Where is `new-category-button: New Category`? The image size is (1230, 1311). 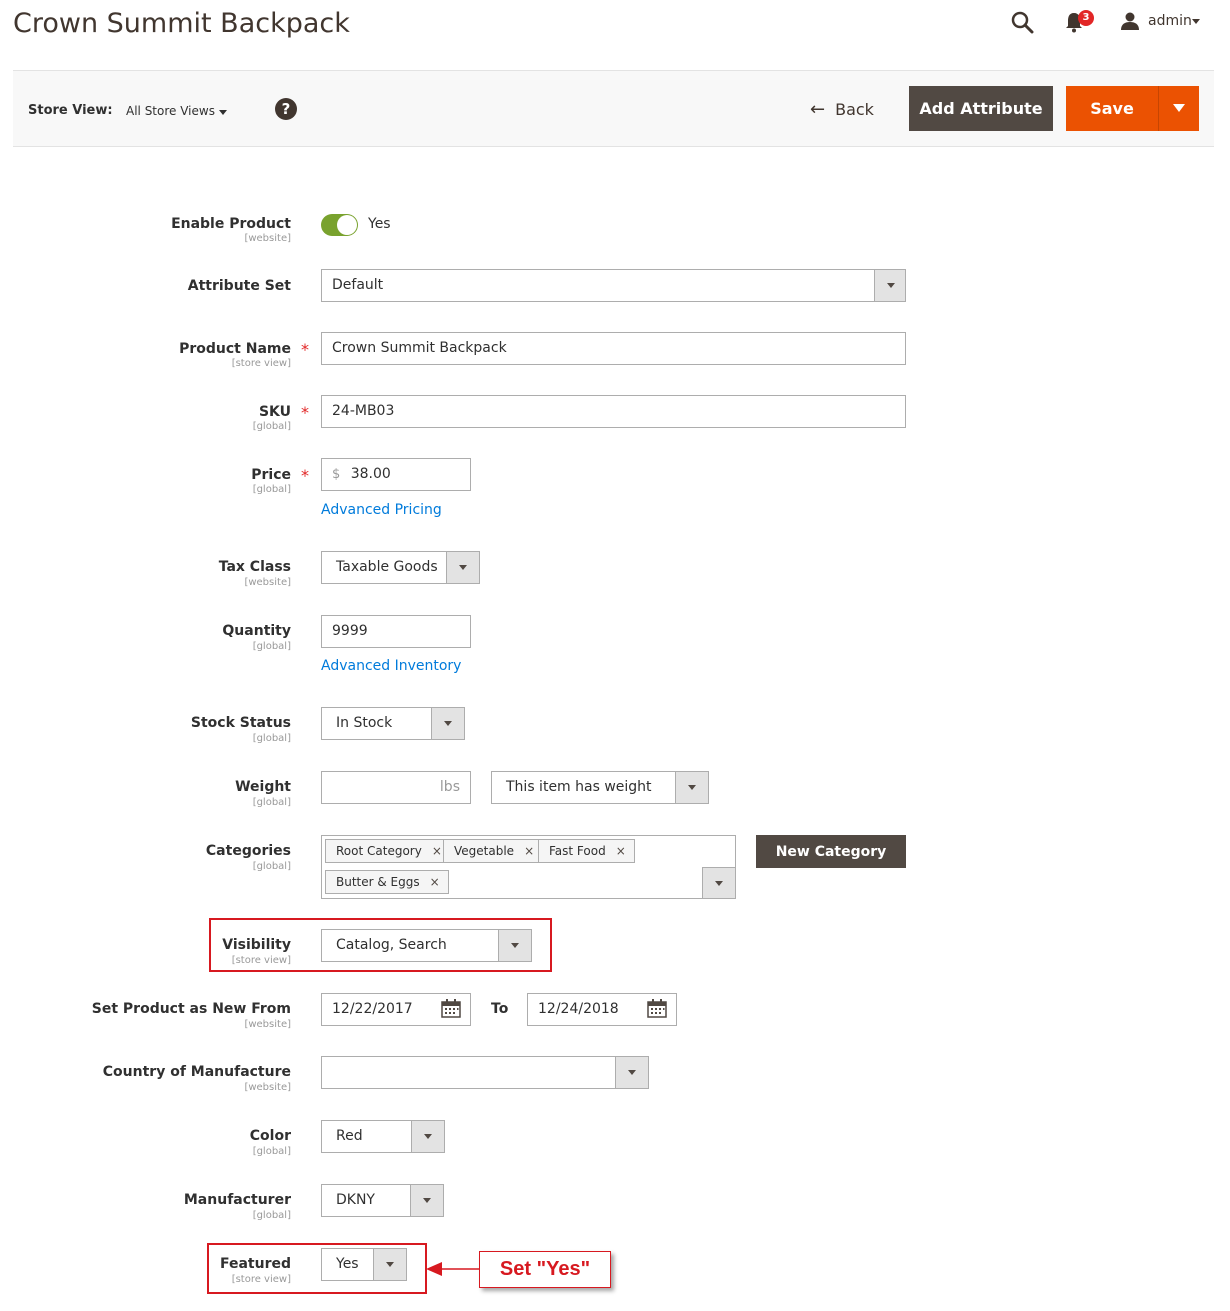 new-category-button: New Category is located at coordinates (831, 851).